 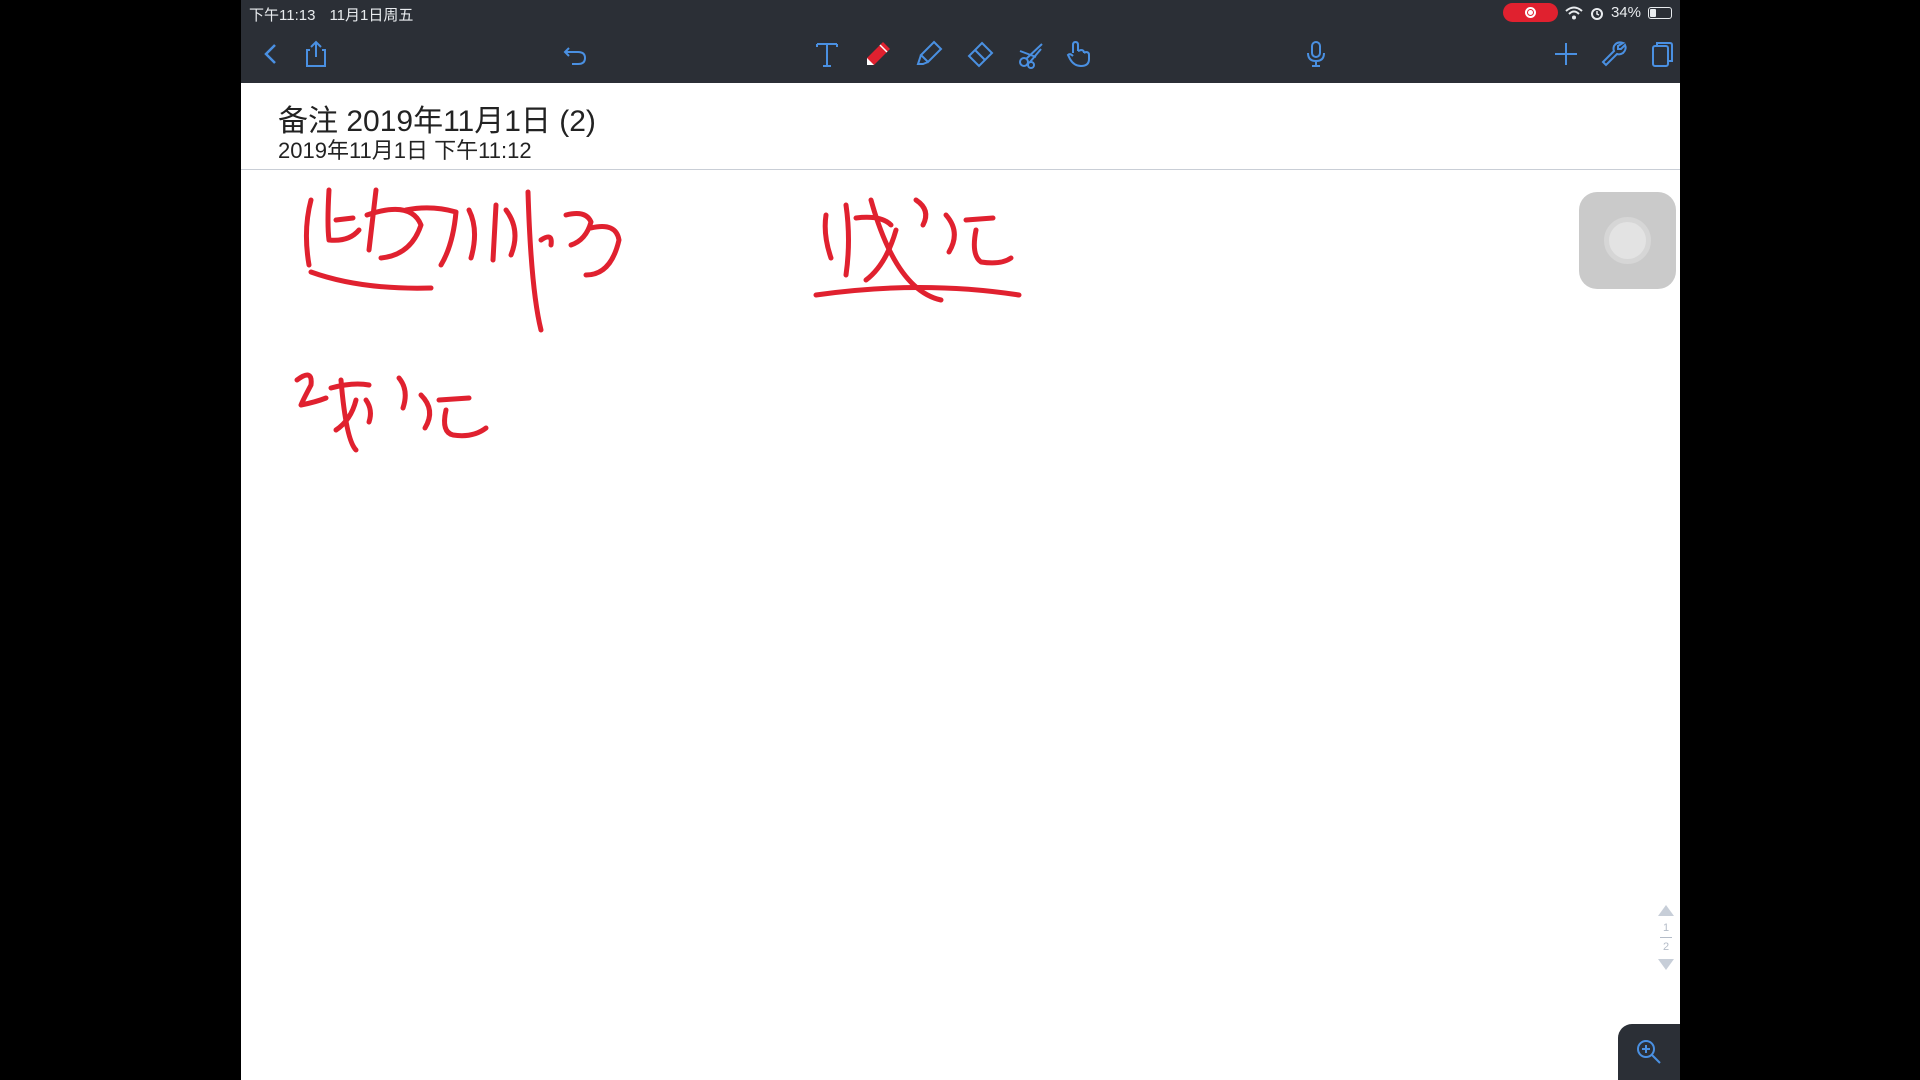 I want to click on hand-tool-button, so click(x=1078, y=54).